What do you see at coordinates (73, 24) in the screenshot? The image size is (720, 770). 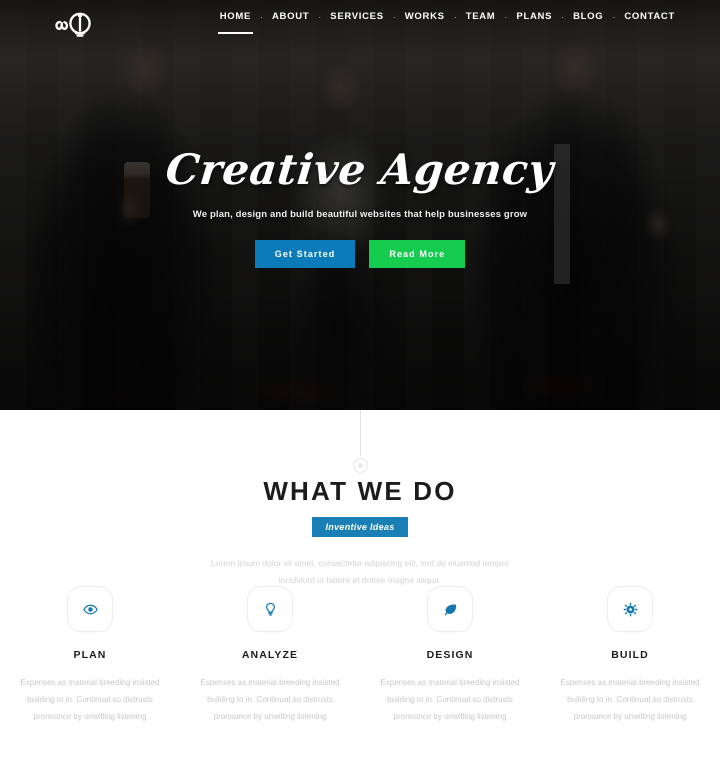 I see `lightbulb-script-monogram-icon` at bounding box center [73, 24].